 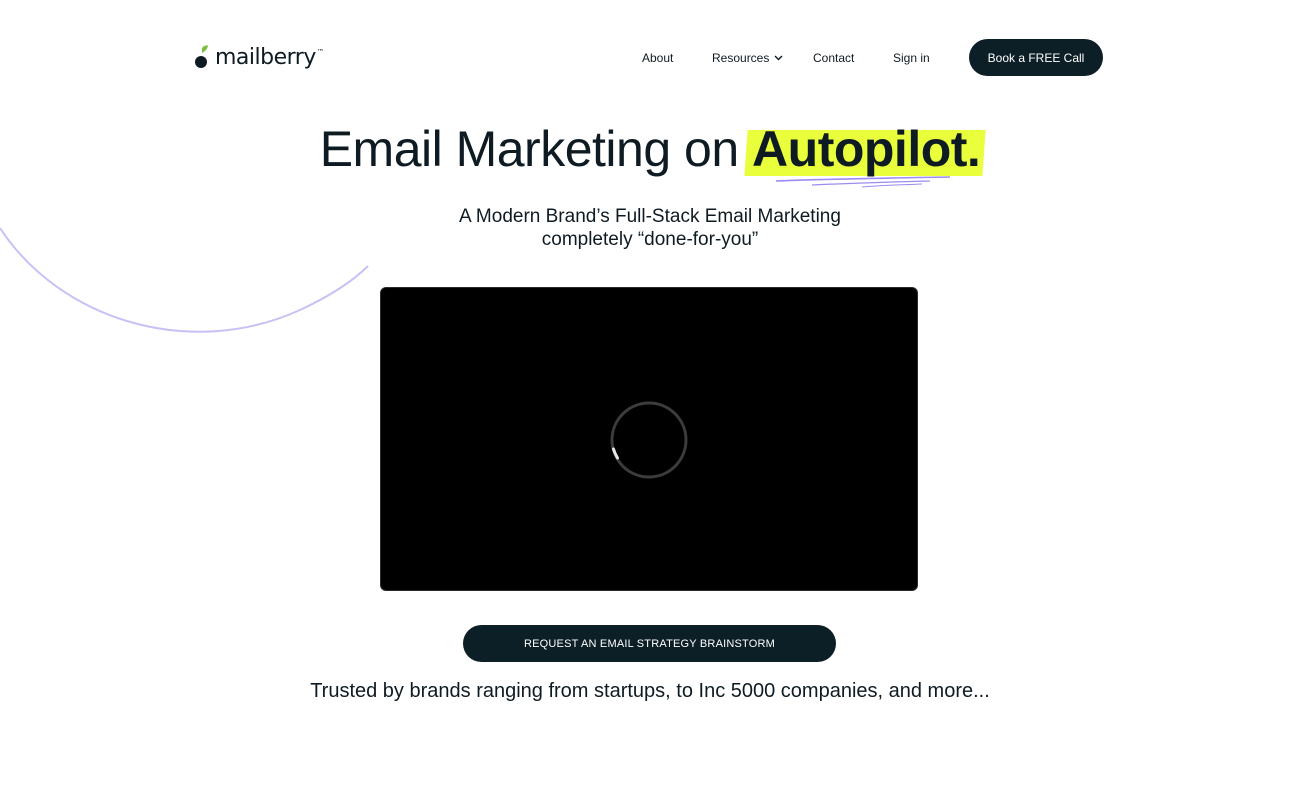 I want to click on berry-leaf-icon, so click(x=201, y=56).